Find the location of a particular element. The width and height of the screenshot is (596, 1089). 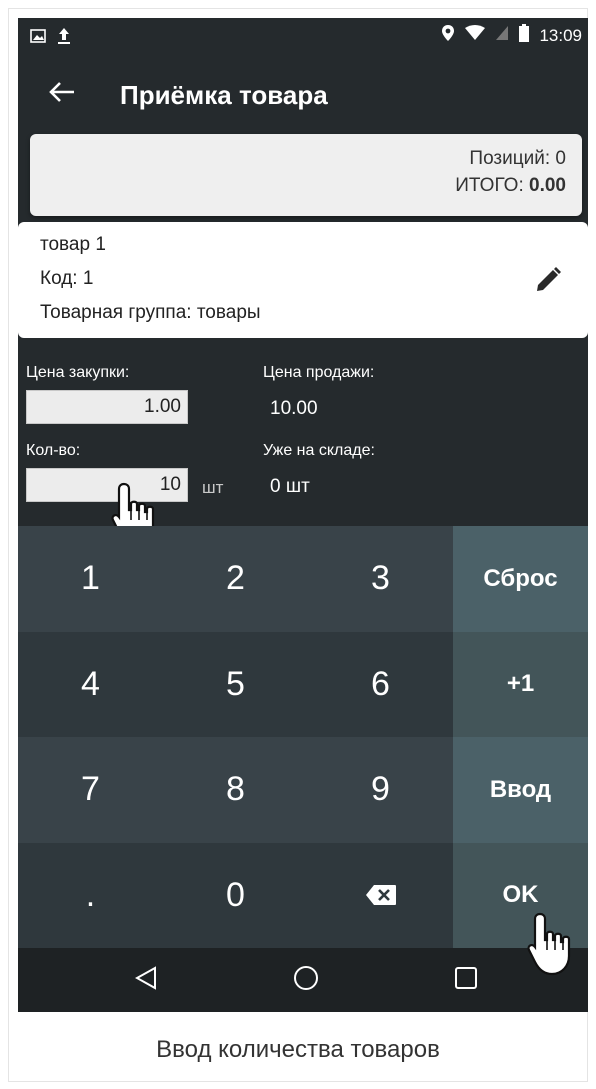

key-0: 0 is located at coordinates (235, 895).